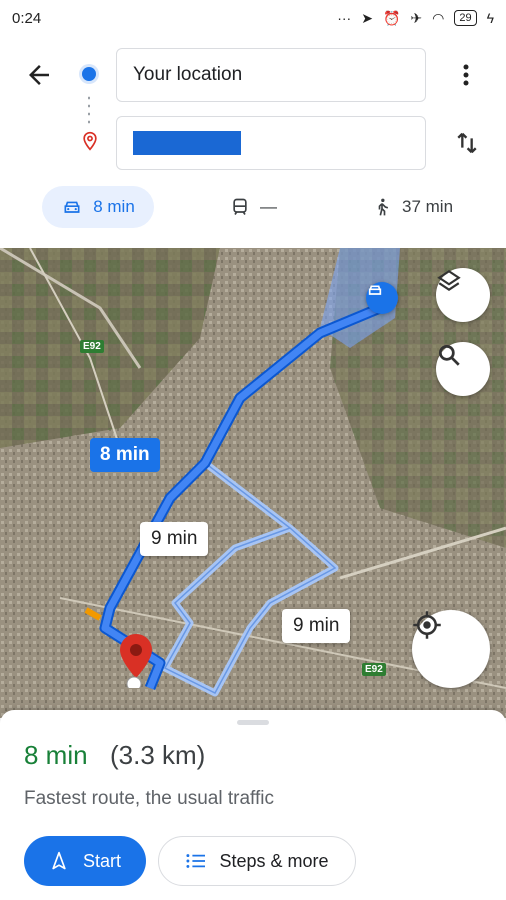  I want to click on destination-redacted-value, so click(187, 143).